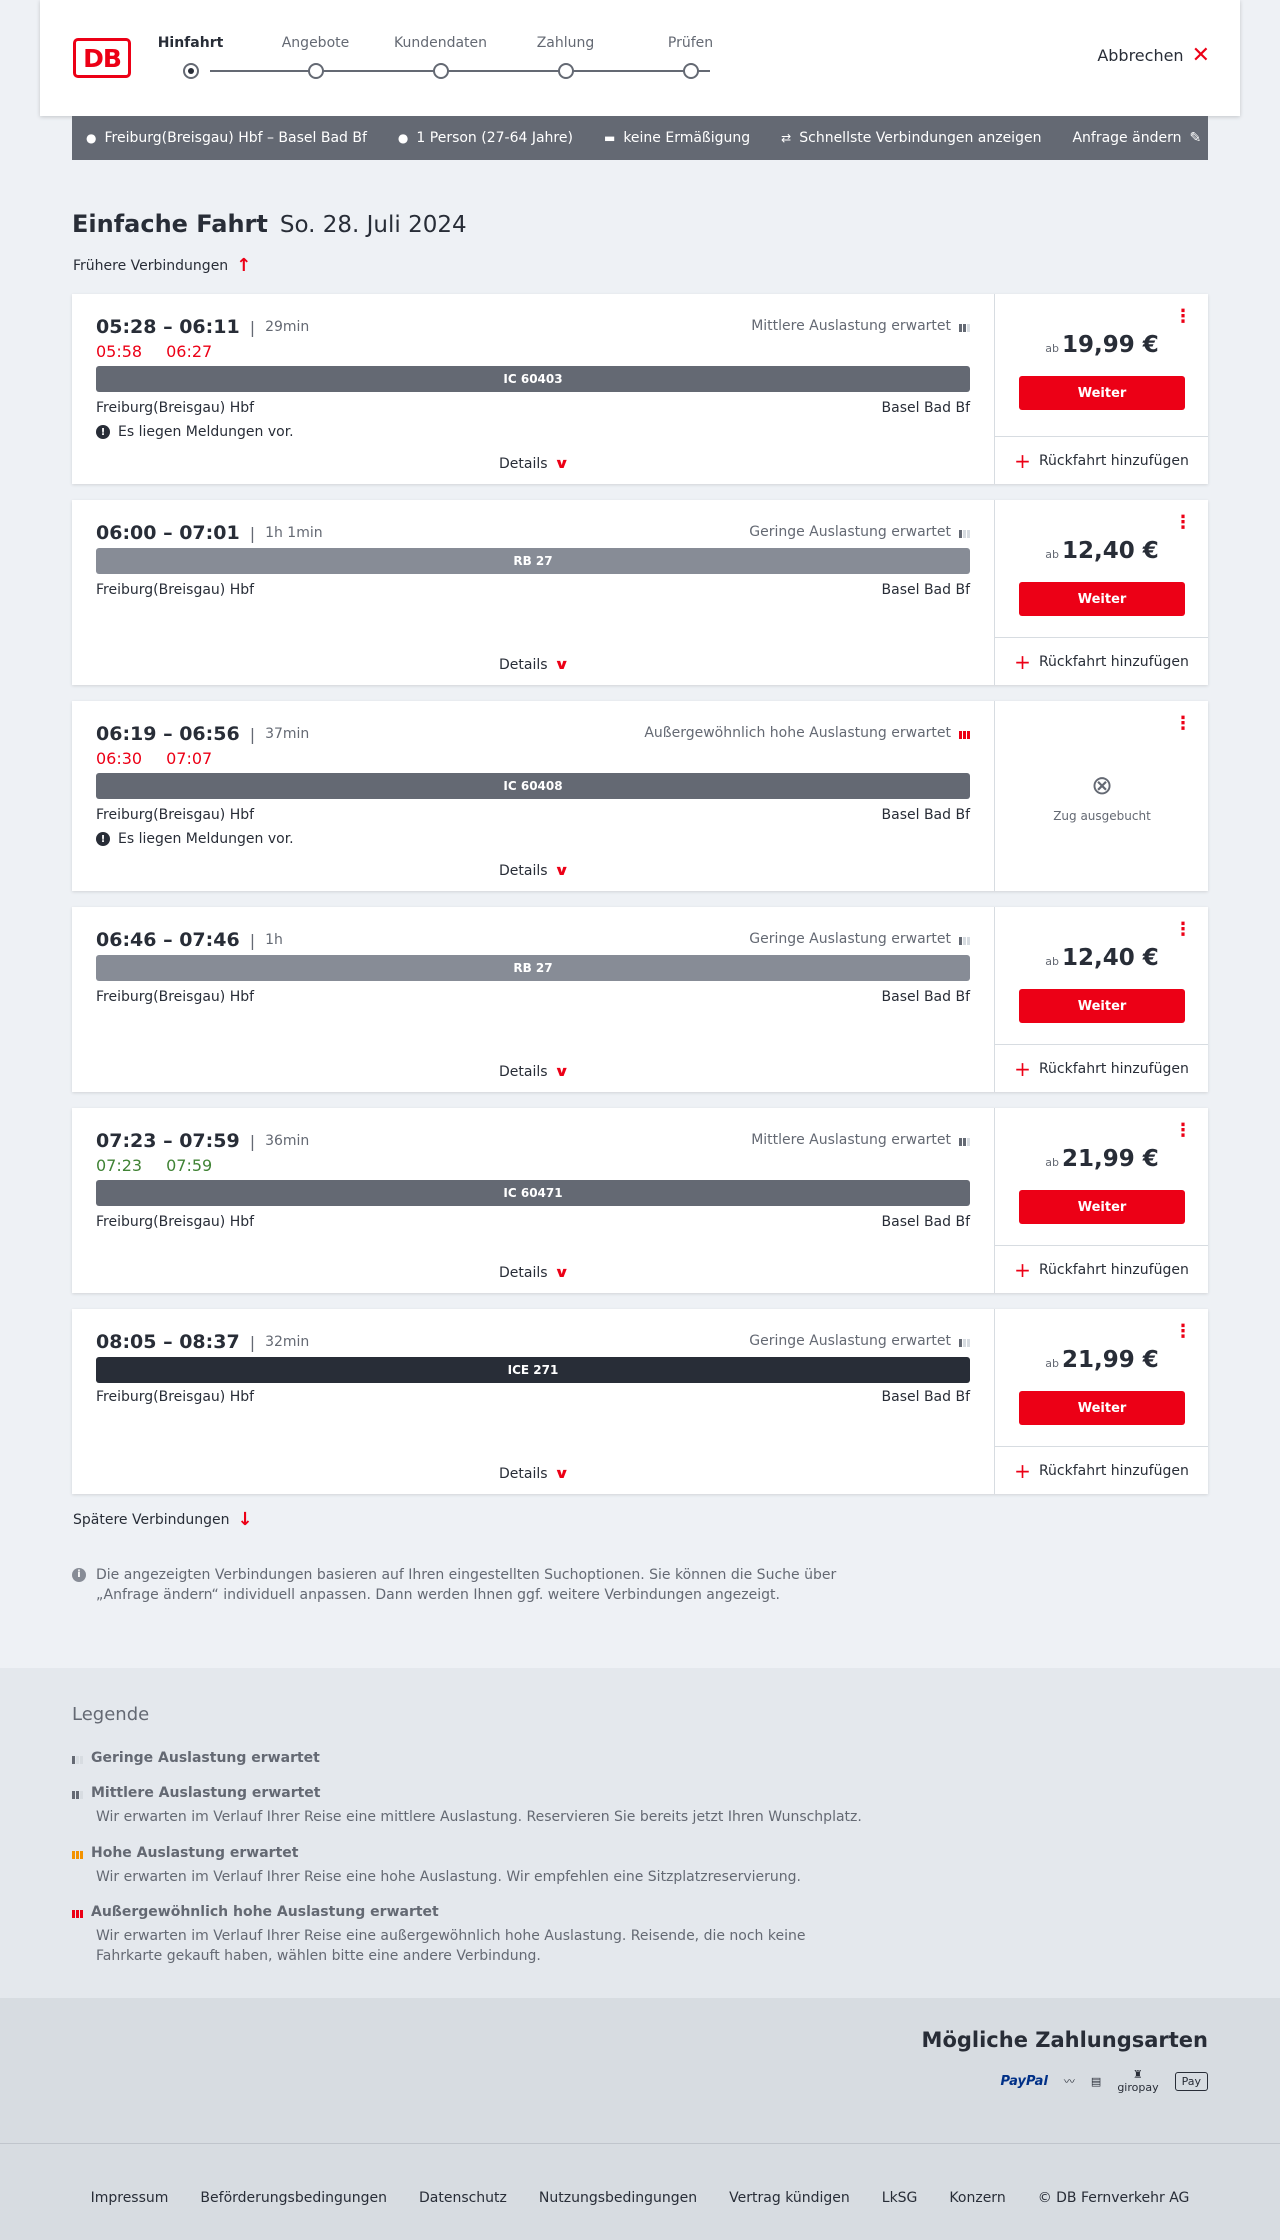 The image size is (1280, 2240). Describe the element at coordinates (168, 734) in the screenshot. I see `departure-arrival-time: 06:19 – 06:56` at that location.